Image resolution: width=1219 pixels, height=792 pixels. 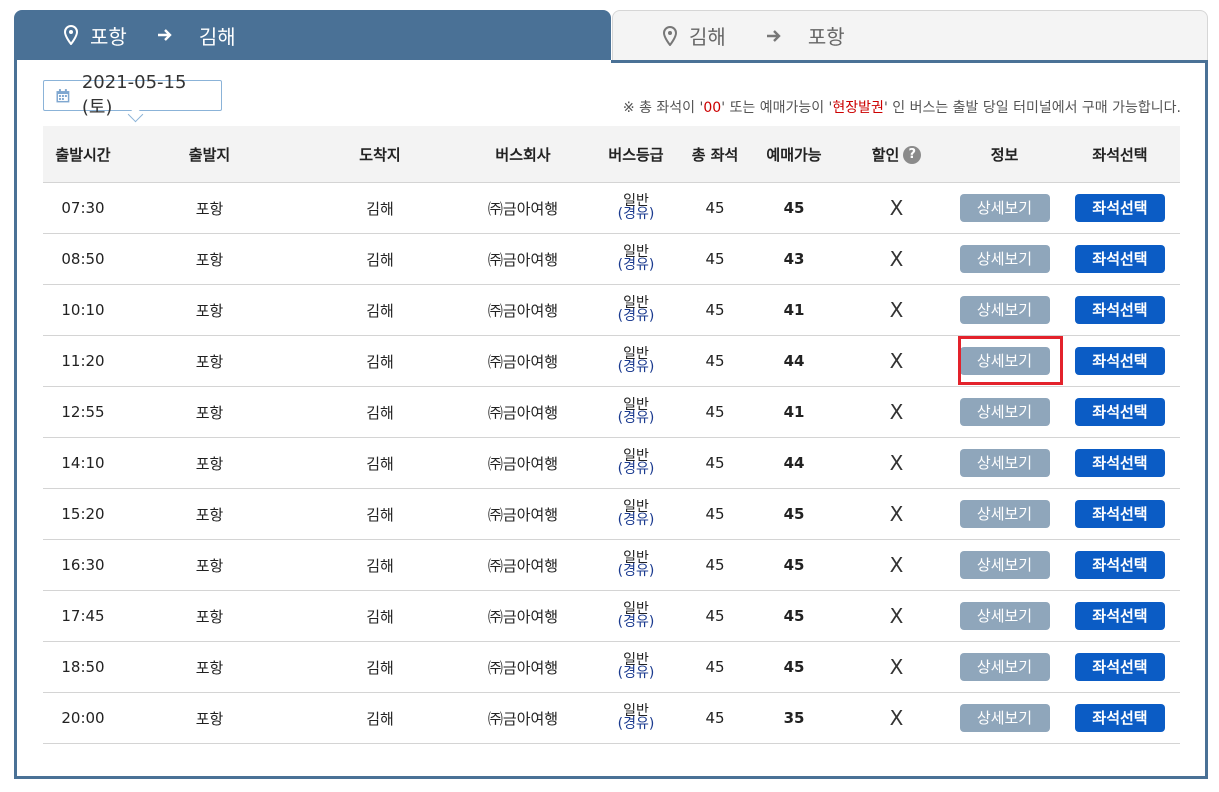 I want to click on highlight-box, so click(x=1010, y=360).